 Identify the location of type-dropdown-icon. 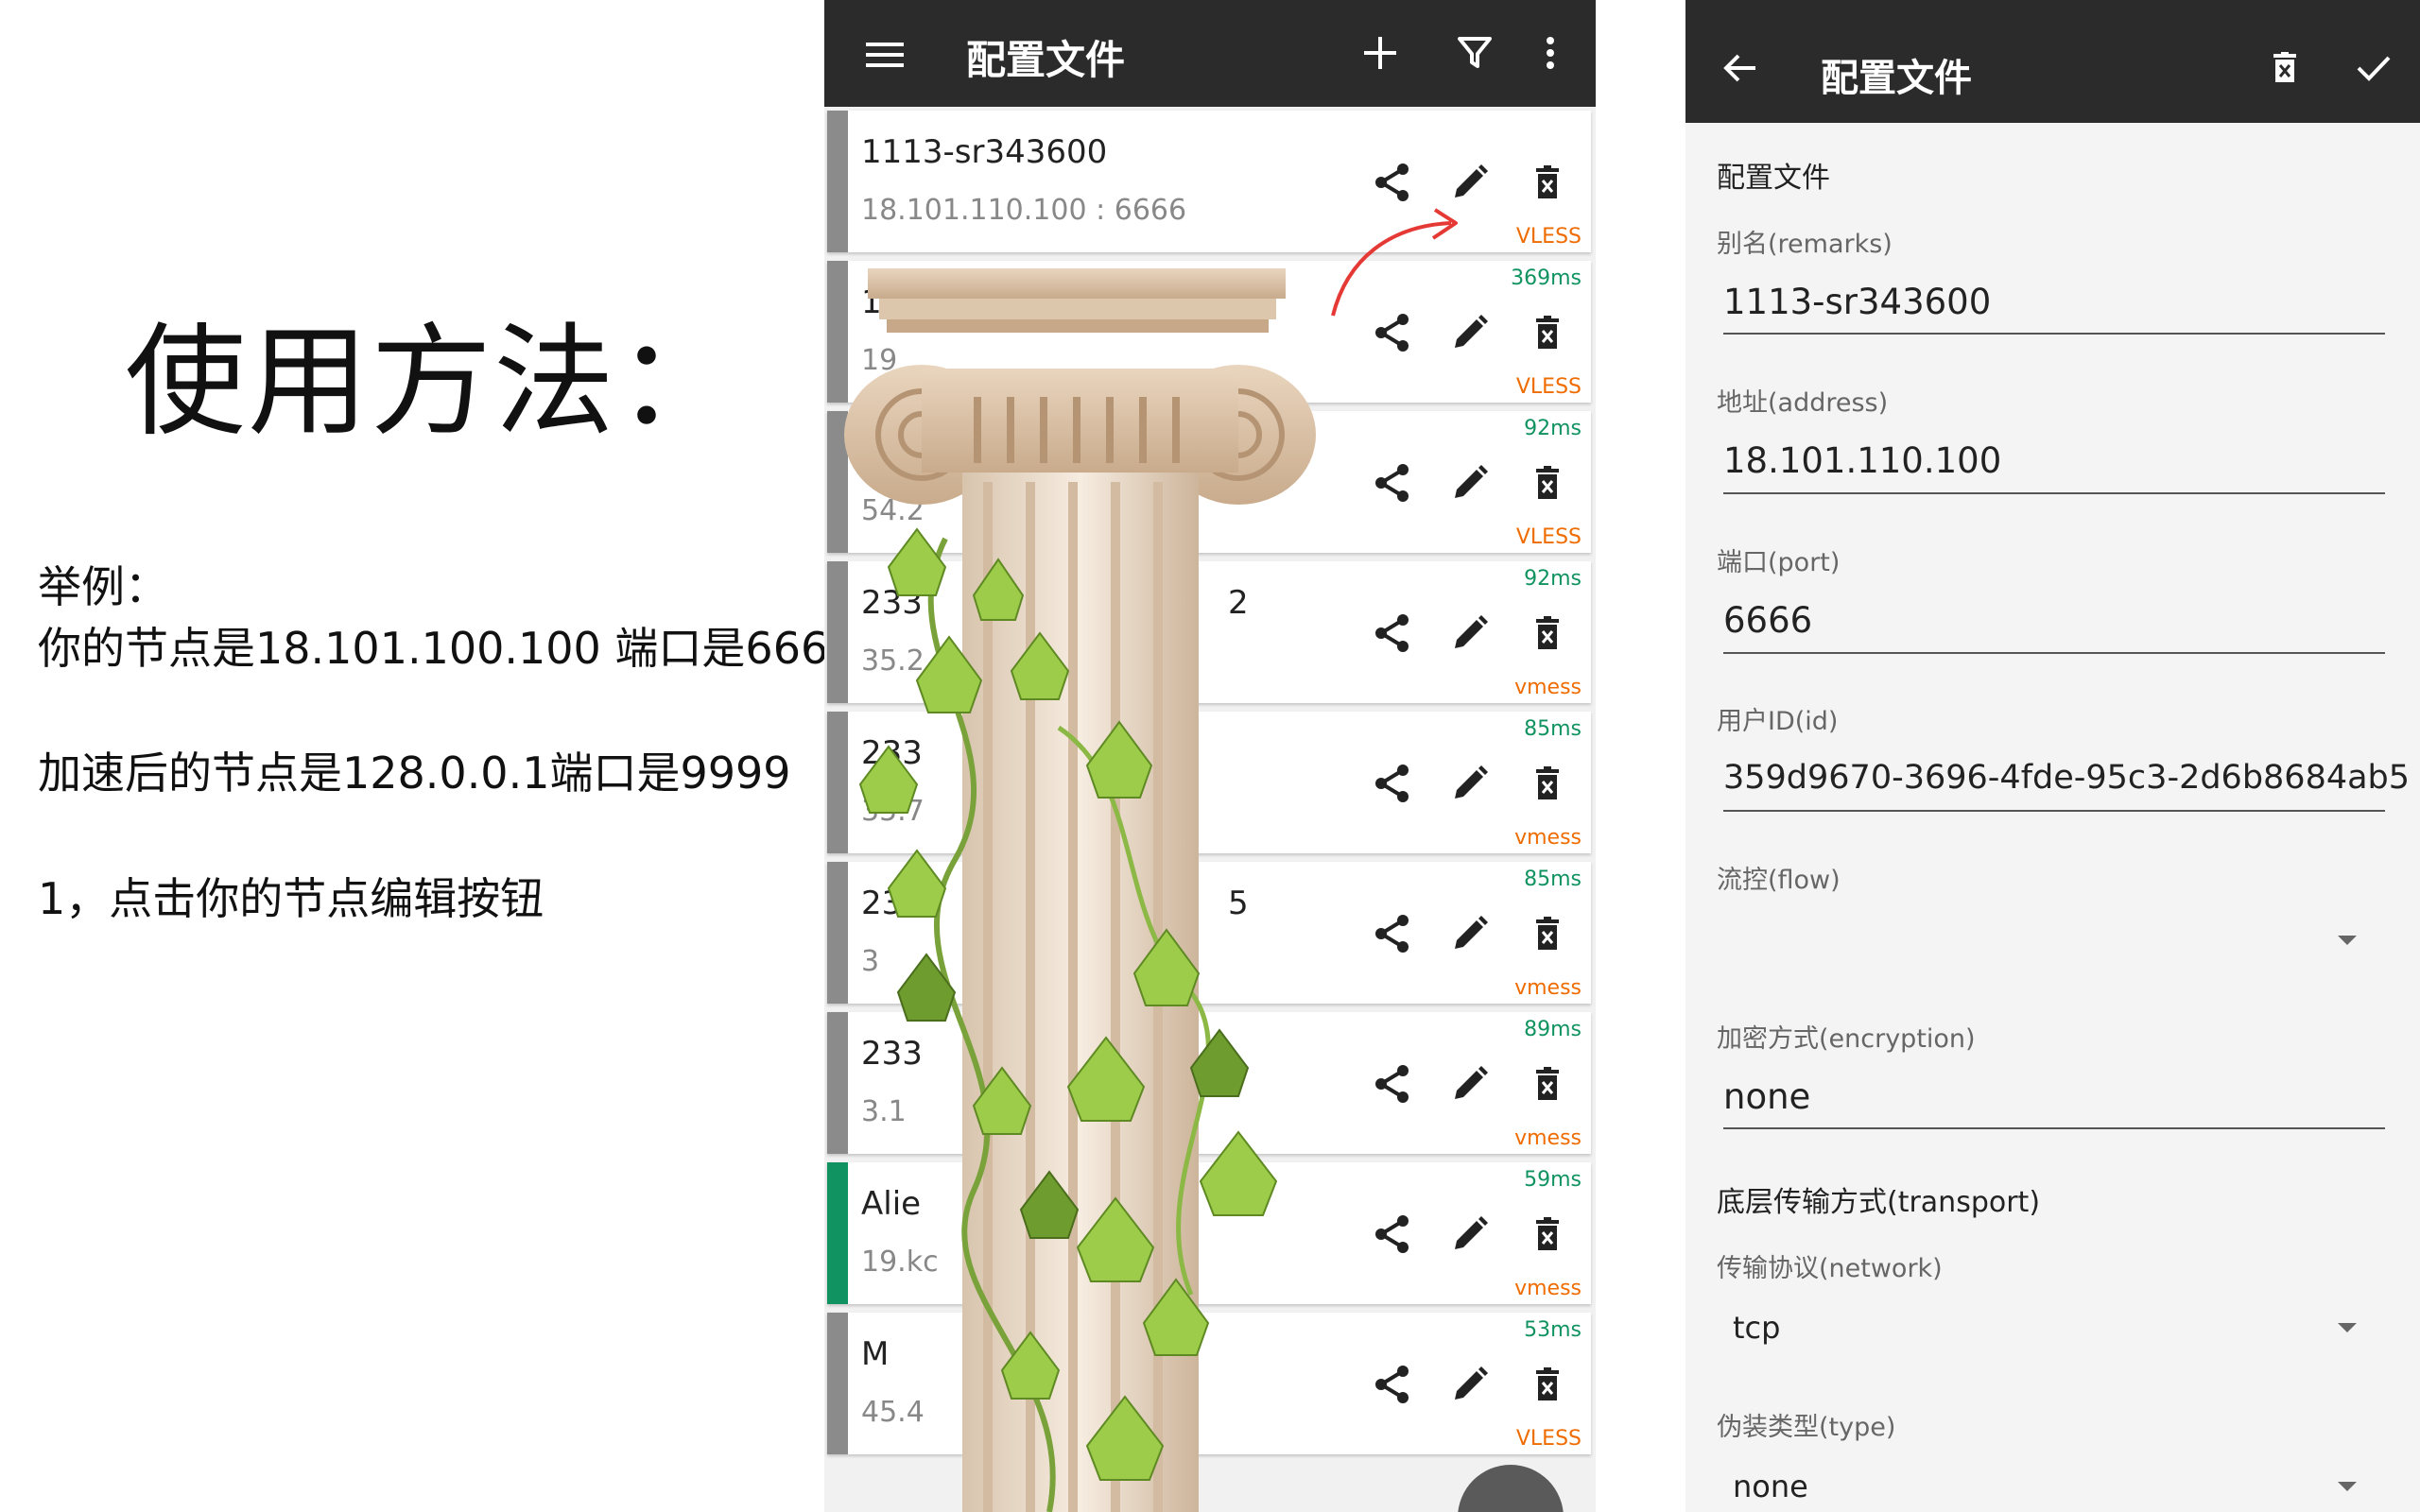
(2347, 1486).